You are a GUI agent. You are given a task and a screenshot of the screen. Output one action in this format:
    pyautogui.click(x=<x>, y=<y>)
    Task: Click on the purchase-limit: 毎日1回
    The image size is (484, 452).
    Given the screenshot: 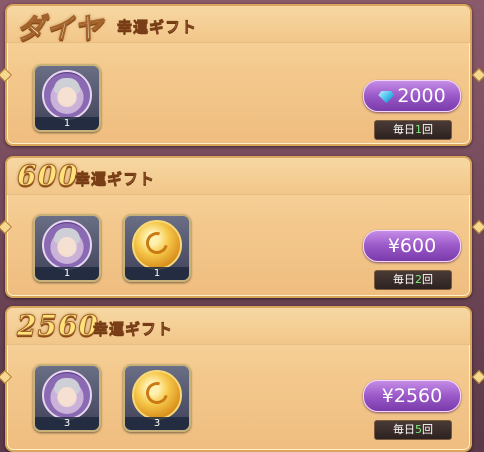 What is the action you would take?
    pyautogui.click(x=413, y=130)
    